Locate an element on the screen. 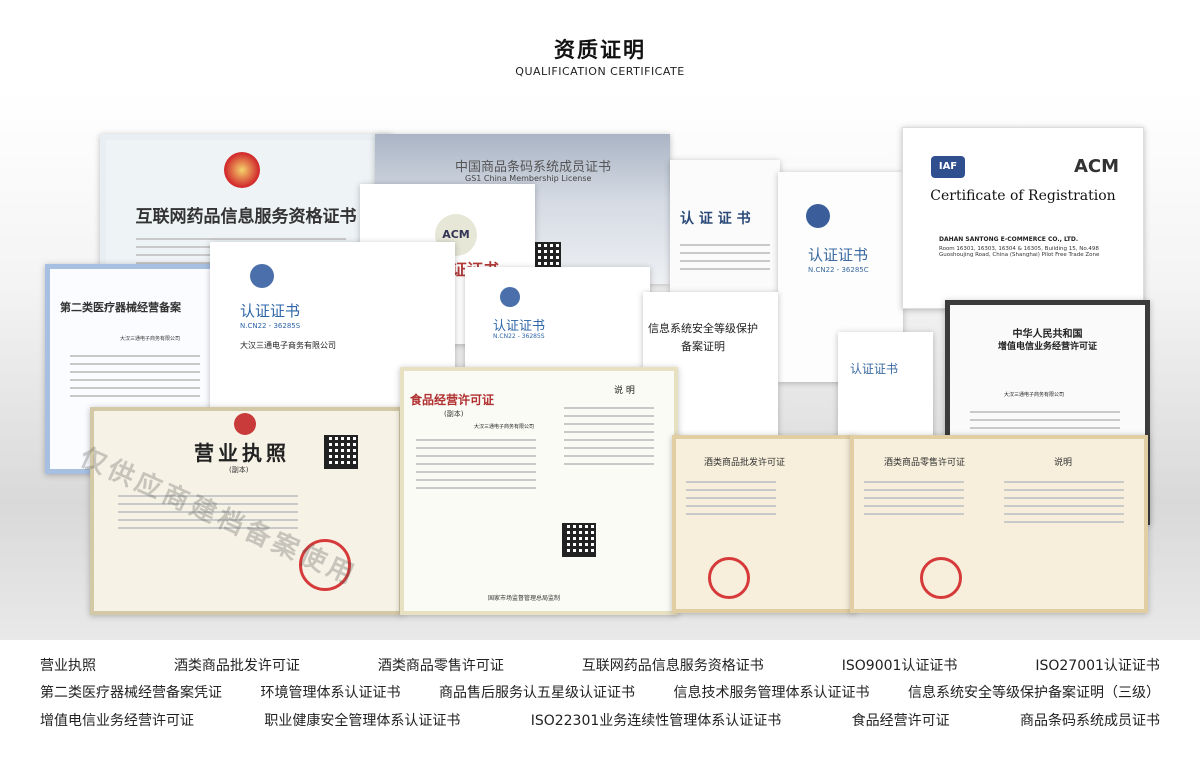  medical-title: 第二类医疗器械经营备案 is located at coordinates (120, 307).